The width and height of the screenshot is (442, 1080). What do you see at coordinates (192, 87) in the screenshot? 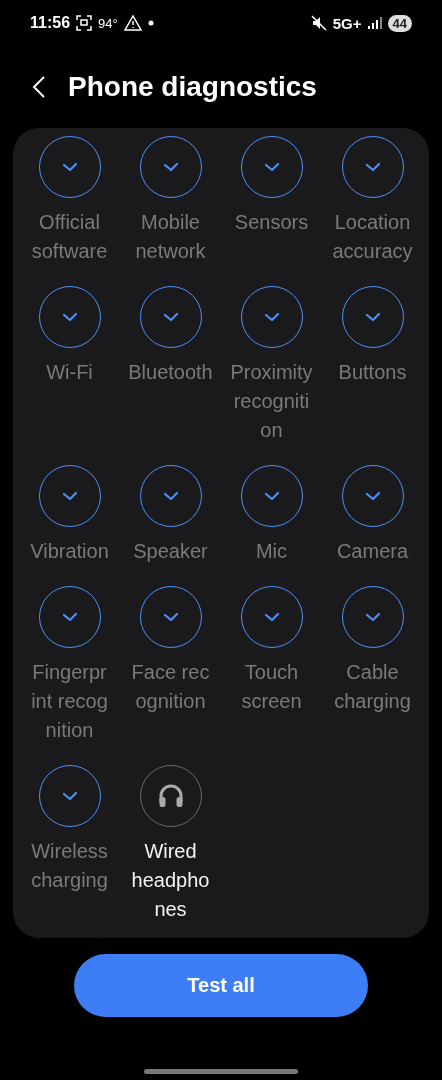
I see `page-title: Phone diagnostics` at bounding box center [192, 87].